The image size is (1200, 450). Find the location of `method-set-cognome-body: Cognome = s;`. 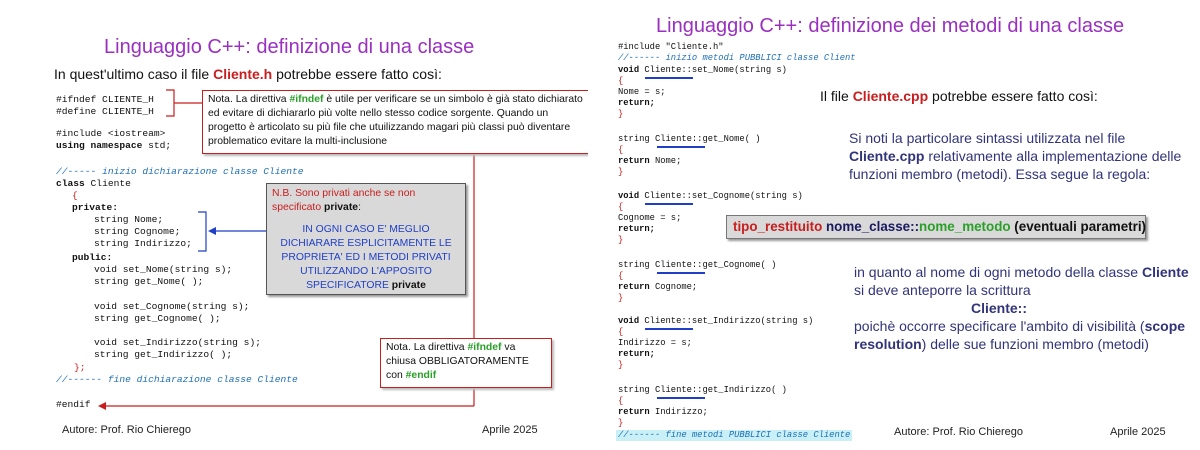

method-set-cognome-body: Cognome = s; is located at coordinates (650, 218).